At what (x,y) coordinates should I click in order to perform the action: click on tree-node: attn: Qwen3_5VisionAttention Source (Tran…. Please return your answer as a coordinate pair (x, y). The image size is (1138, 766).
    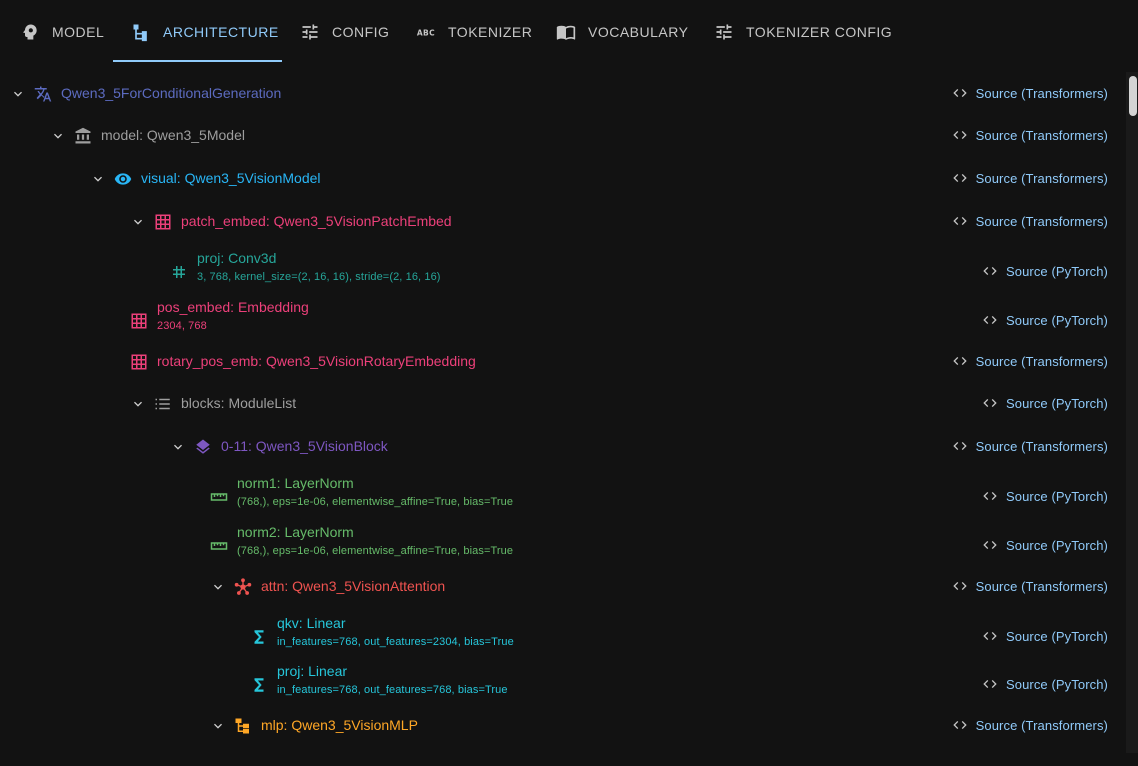
    Looking at the image, I should click on (563, 602).